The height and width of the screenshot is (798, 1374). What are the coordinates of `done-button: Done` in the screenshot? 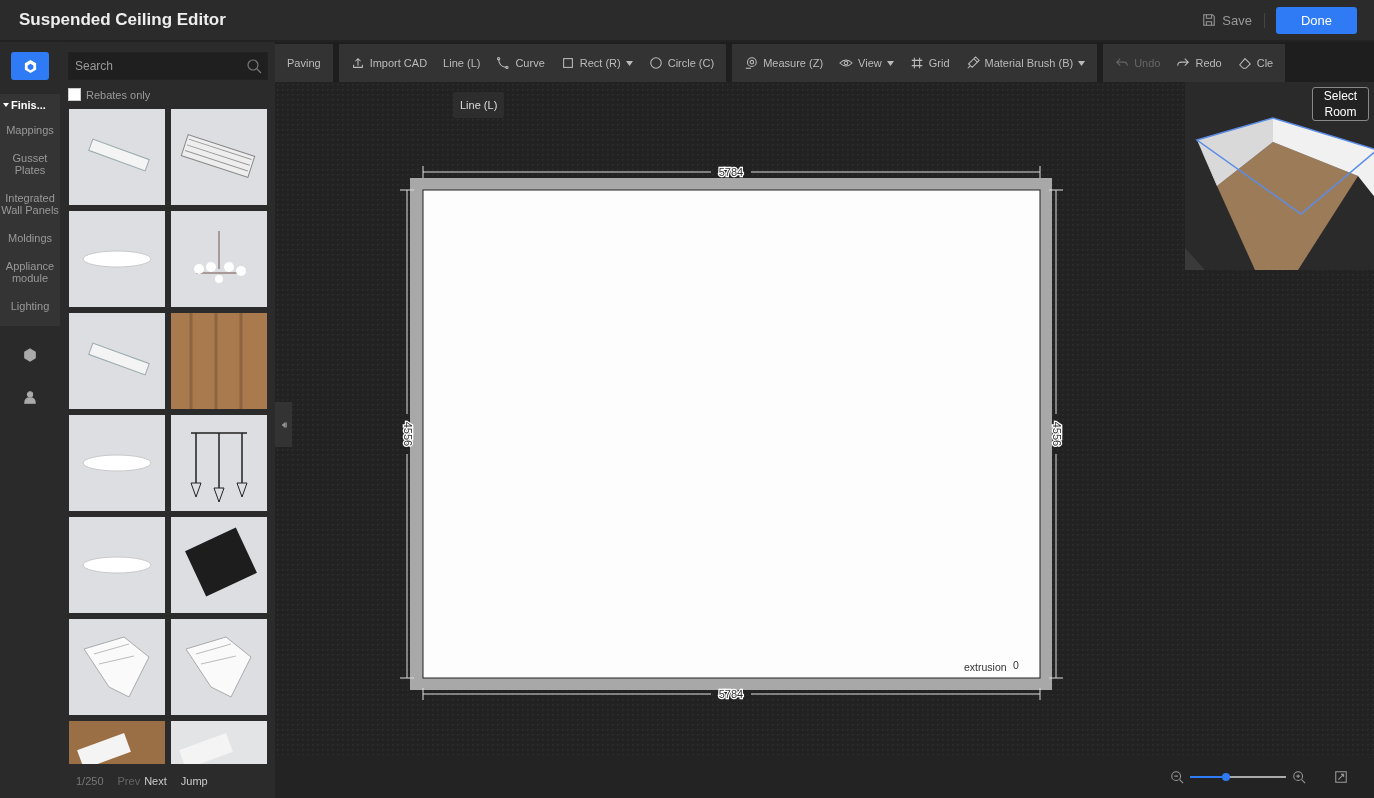 It's located at (1316, 20).